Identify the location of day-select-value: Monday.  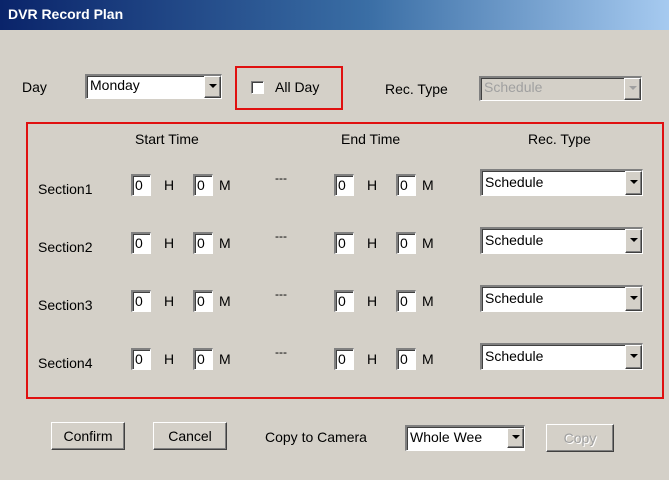
(115, 85).